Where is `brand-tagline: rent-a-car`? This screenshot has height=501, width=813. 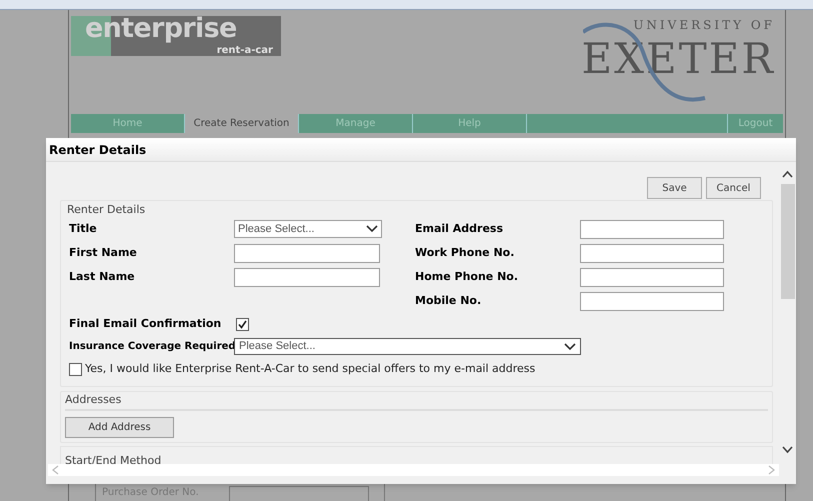
brand-tagline: rent-a-car is located at coordinates (244, 50).